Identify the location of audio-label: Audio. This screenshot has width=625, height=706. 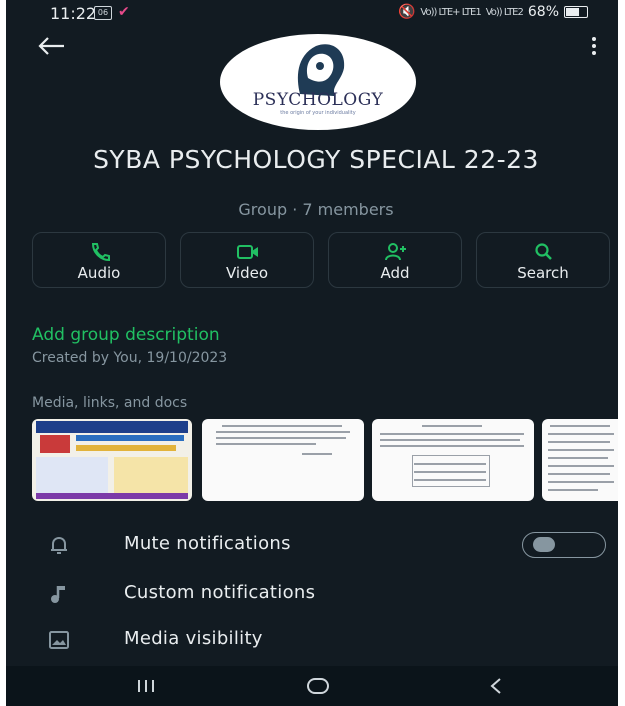
(99, 273).